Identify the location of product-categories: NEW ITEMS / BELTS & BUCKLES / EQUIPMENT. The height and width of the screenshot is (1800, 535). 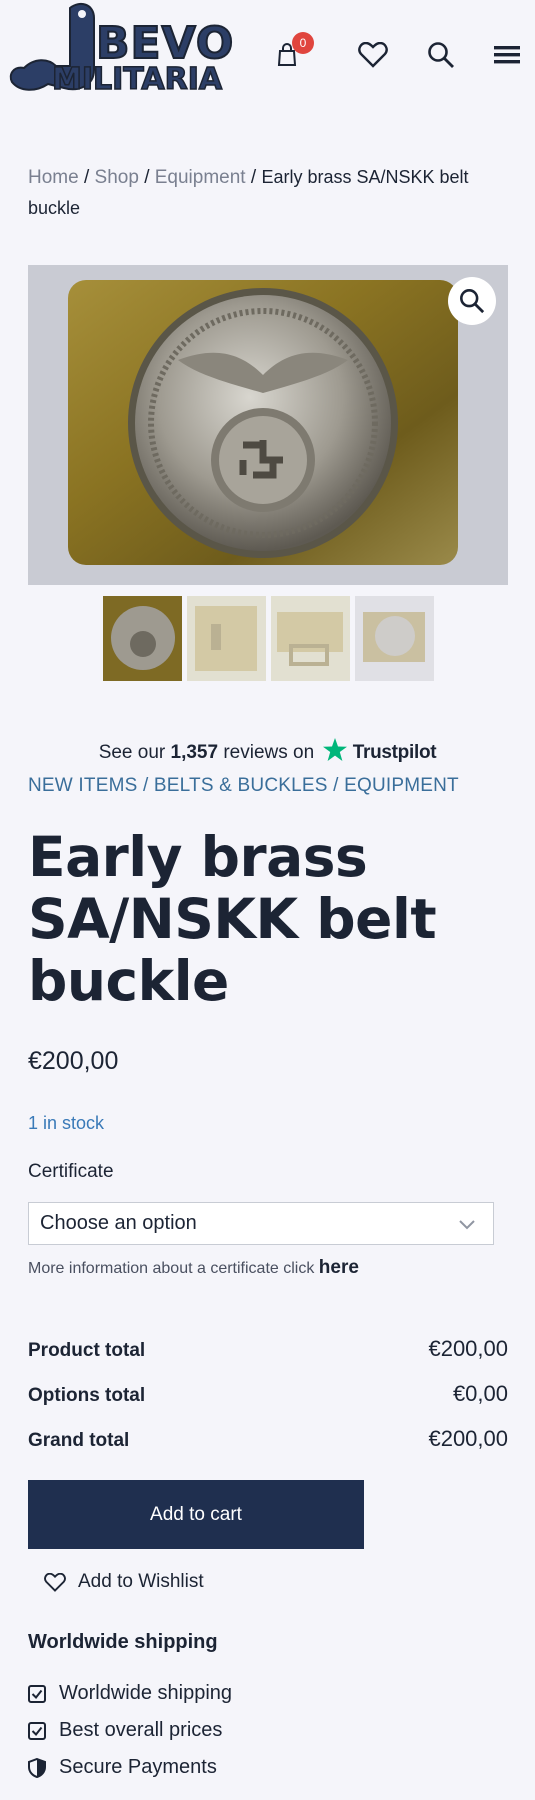
(243, 786).